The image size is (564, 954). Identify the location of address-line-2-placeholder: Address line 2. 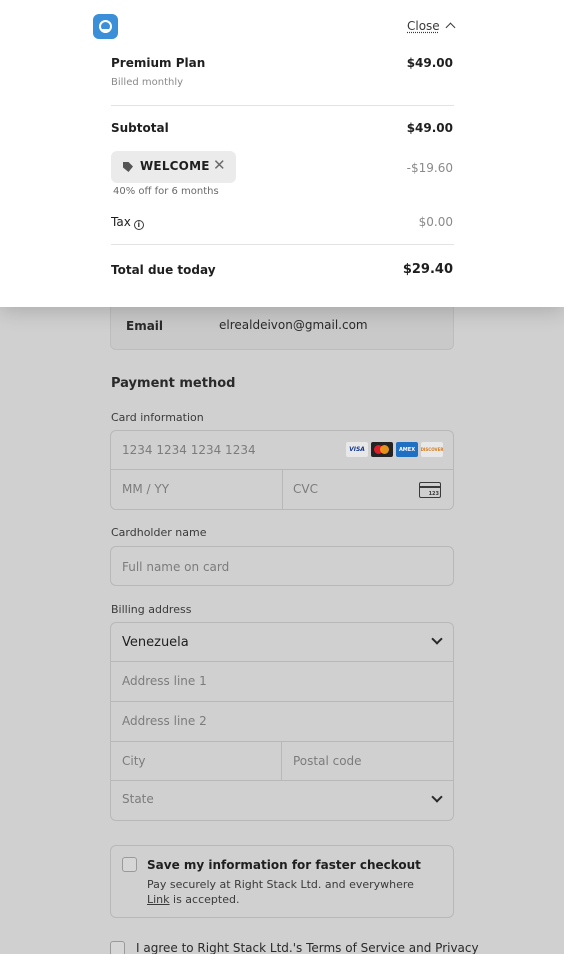
(164, 721).